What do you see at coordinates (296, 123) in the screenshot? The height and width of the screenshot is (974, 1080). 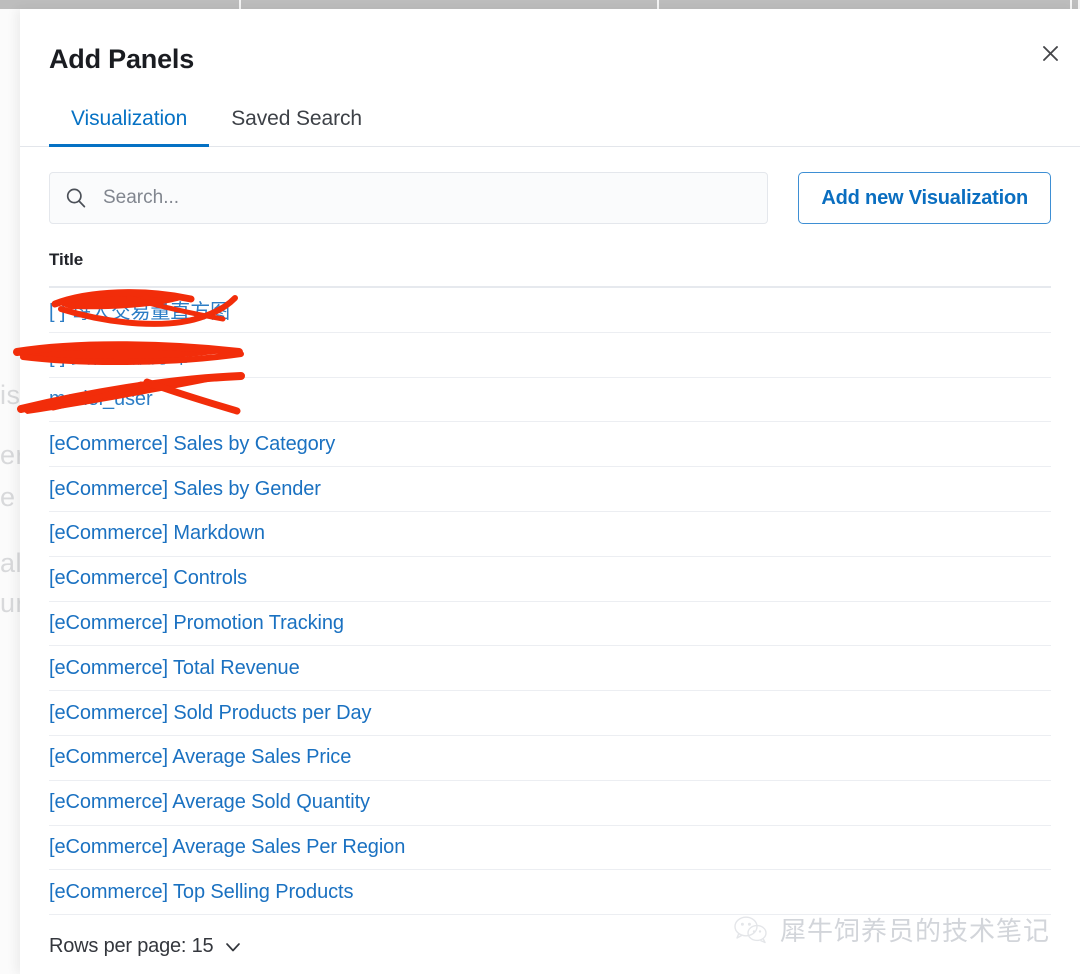 I see `tab-saved-search: Saved Search` at bounding box center [296, 123].